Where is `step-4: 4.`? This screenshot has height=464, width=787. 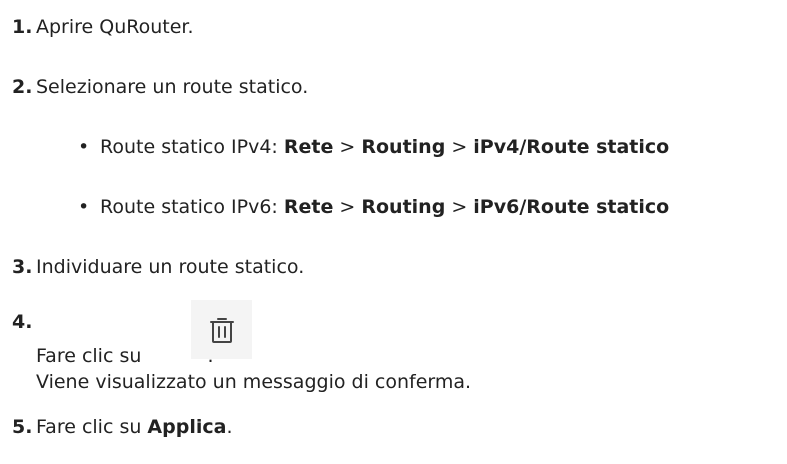 step-4: 4. is located at coordinates (22, 322).